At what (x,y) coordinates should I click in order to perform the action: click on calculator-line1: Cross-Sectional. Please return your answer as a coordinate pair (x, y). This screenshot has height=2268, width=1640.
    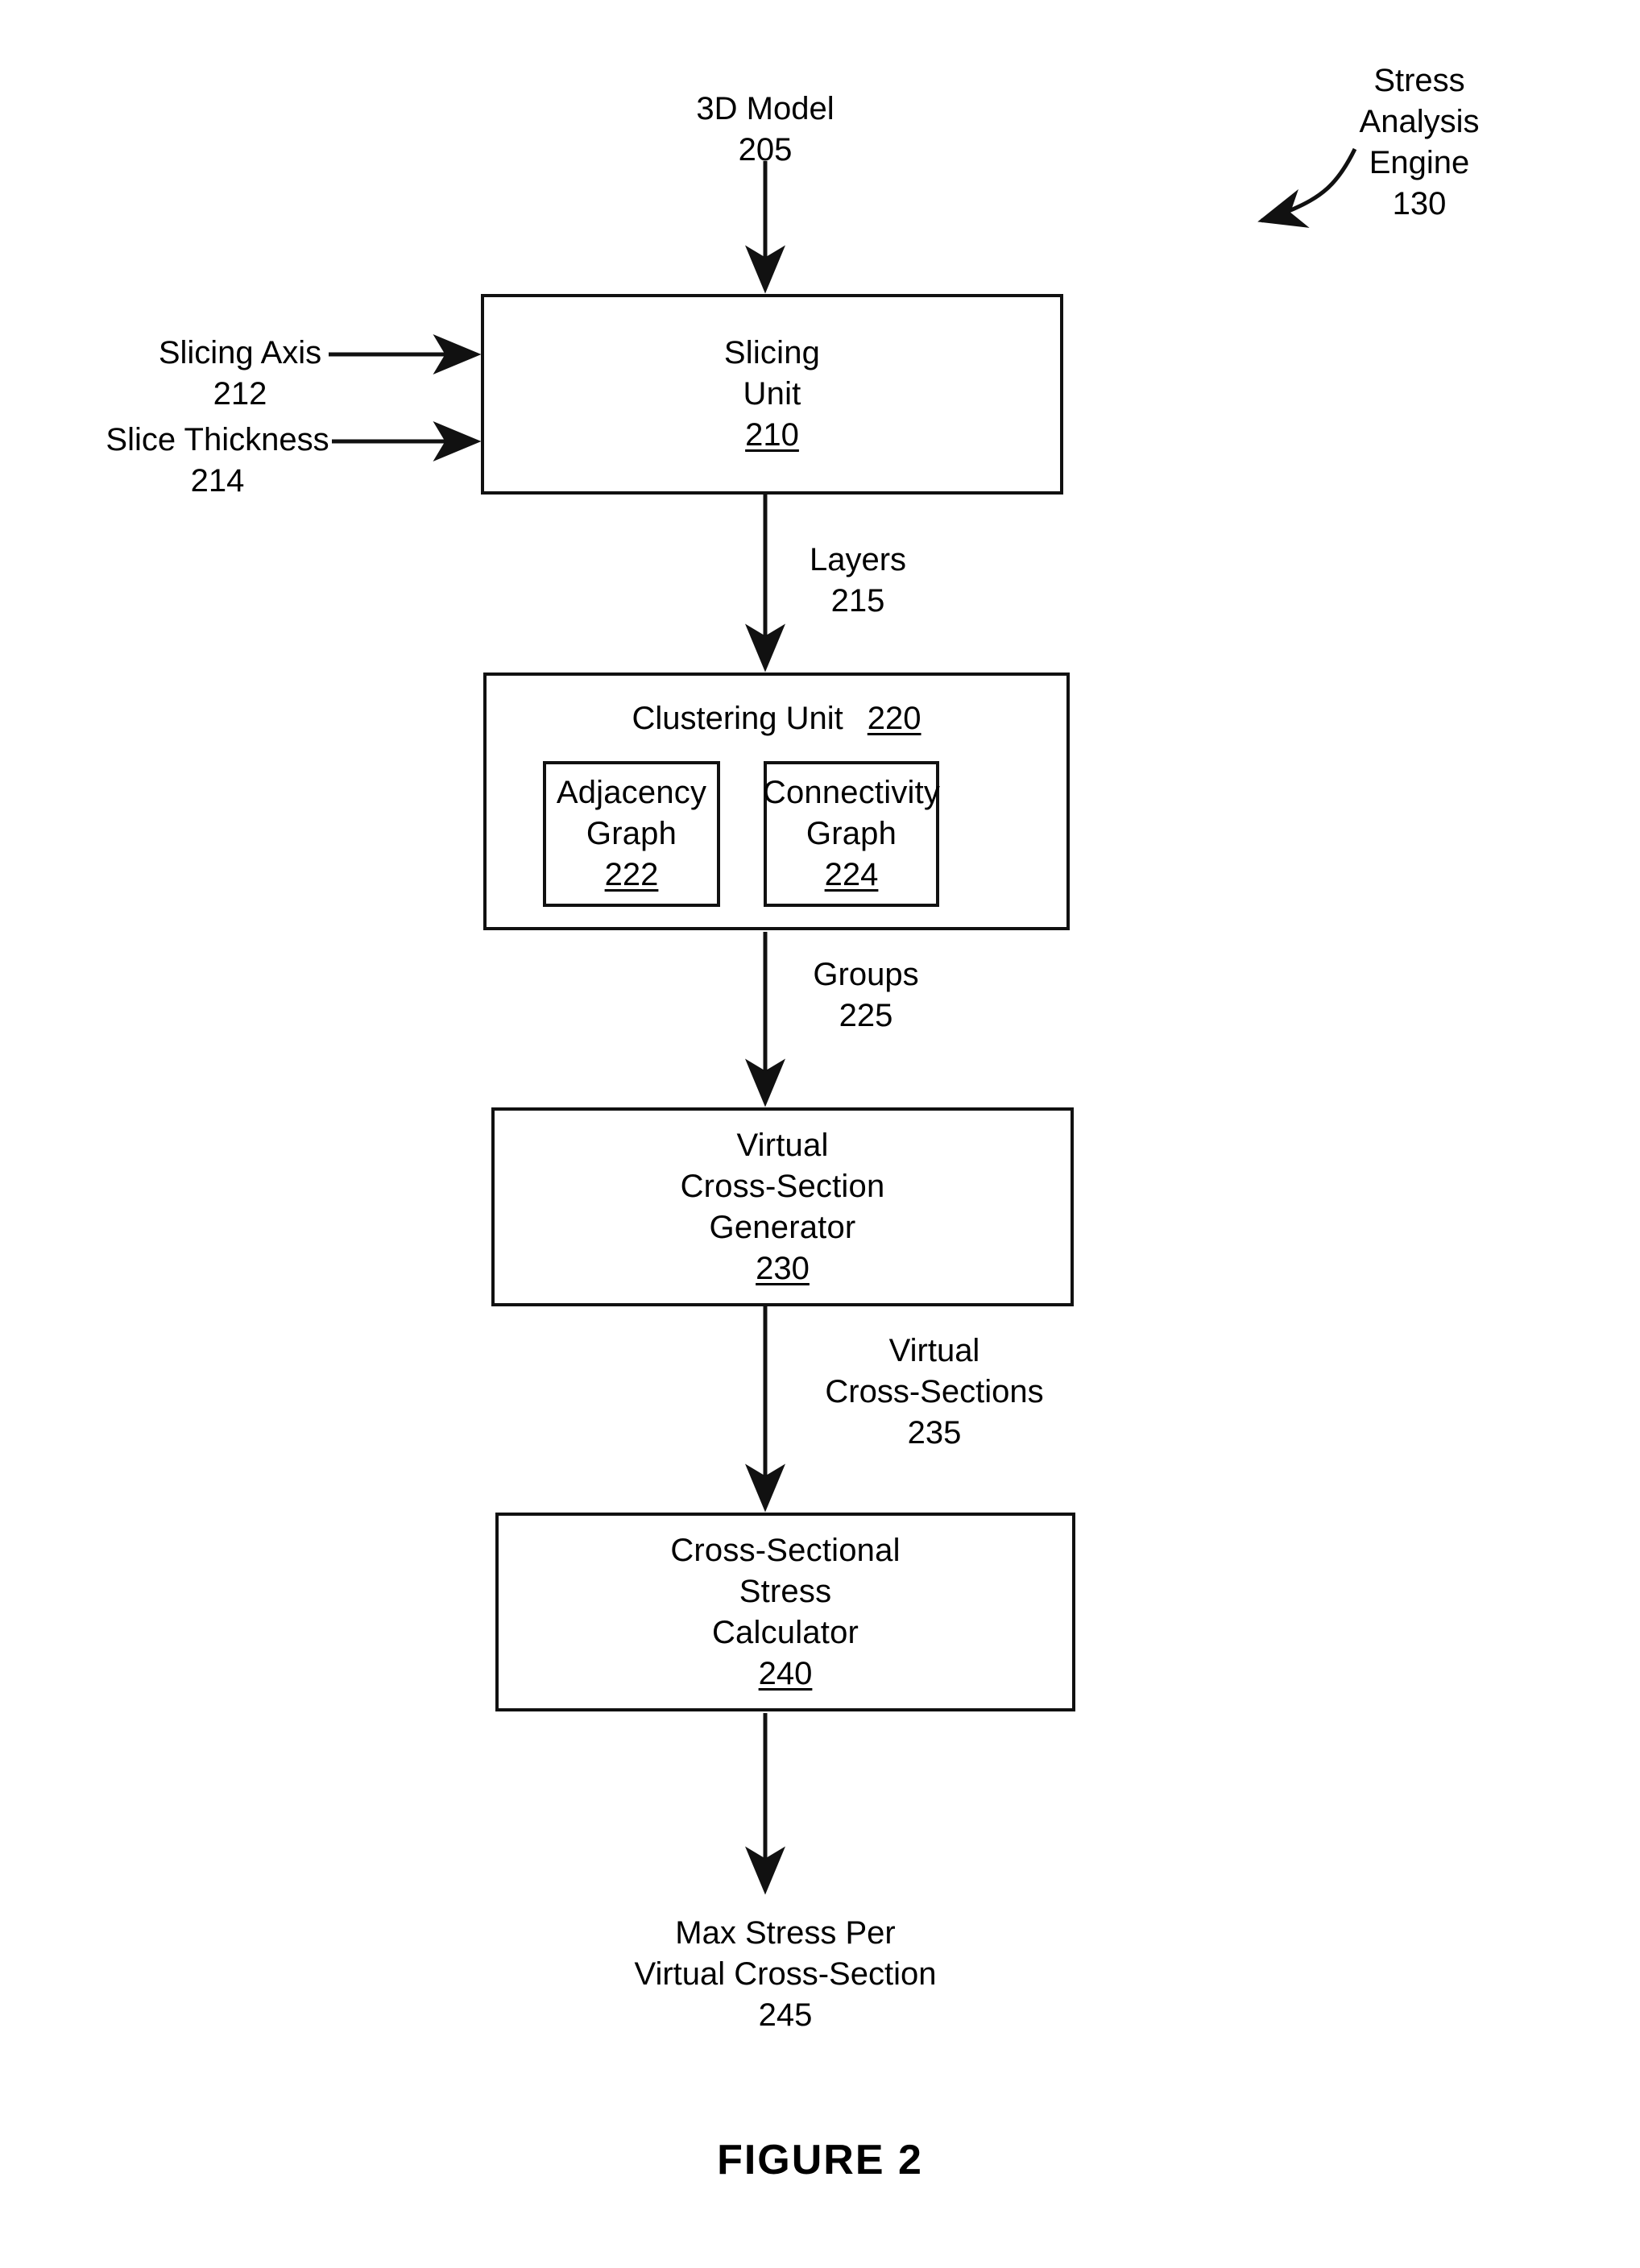
    Looking at the image, I should click on (785, 1550).